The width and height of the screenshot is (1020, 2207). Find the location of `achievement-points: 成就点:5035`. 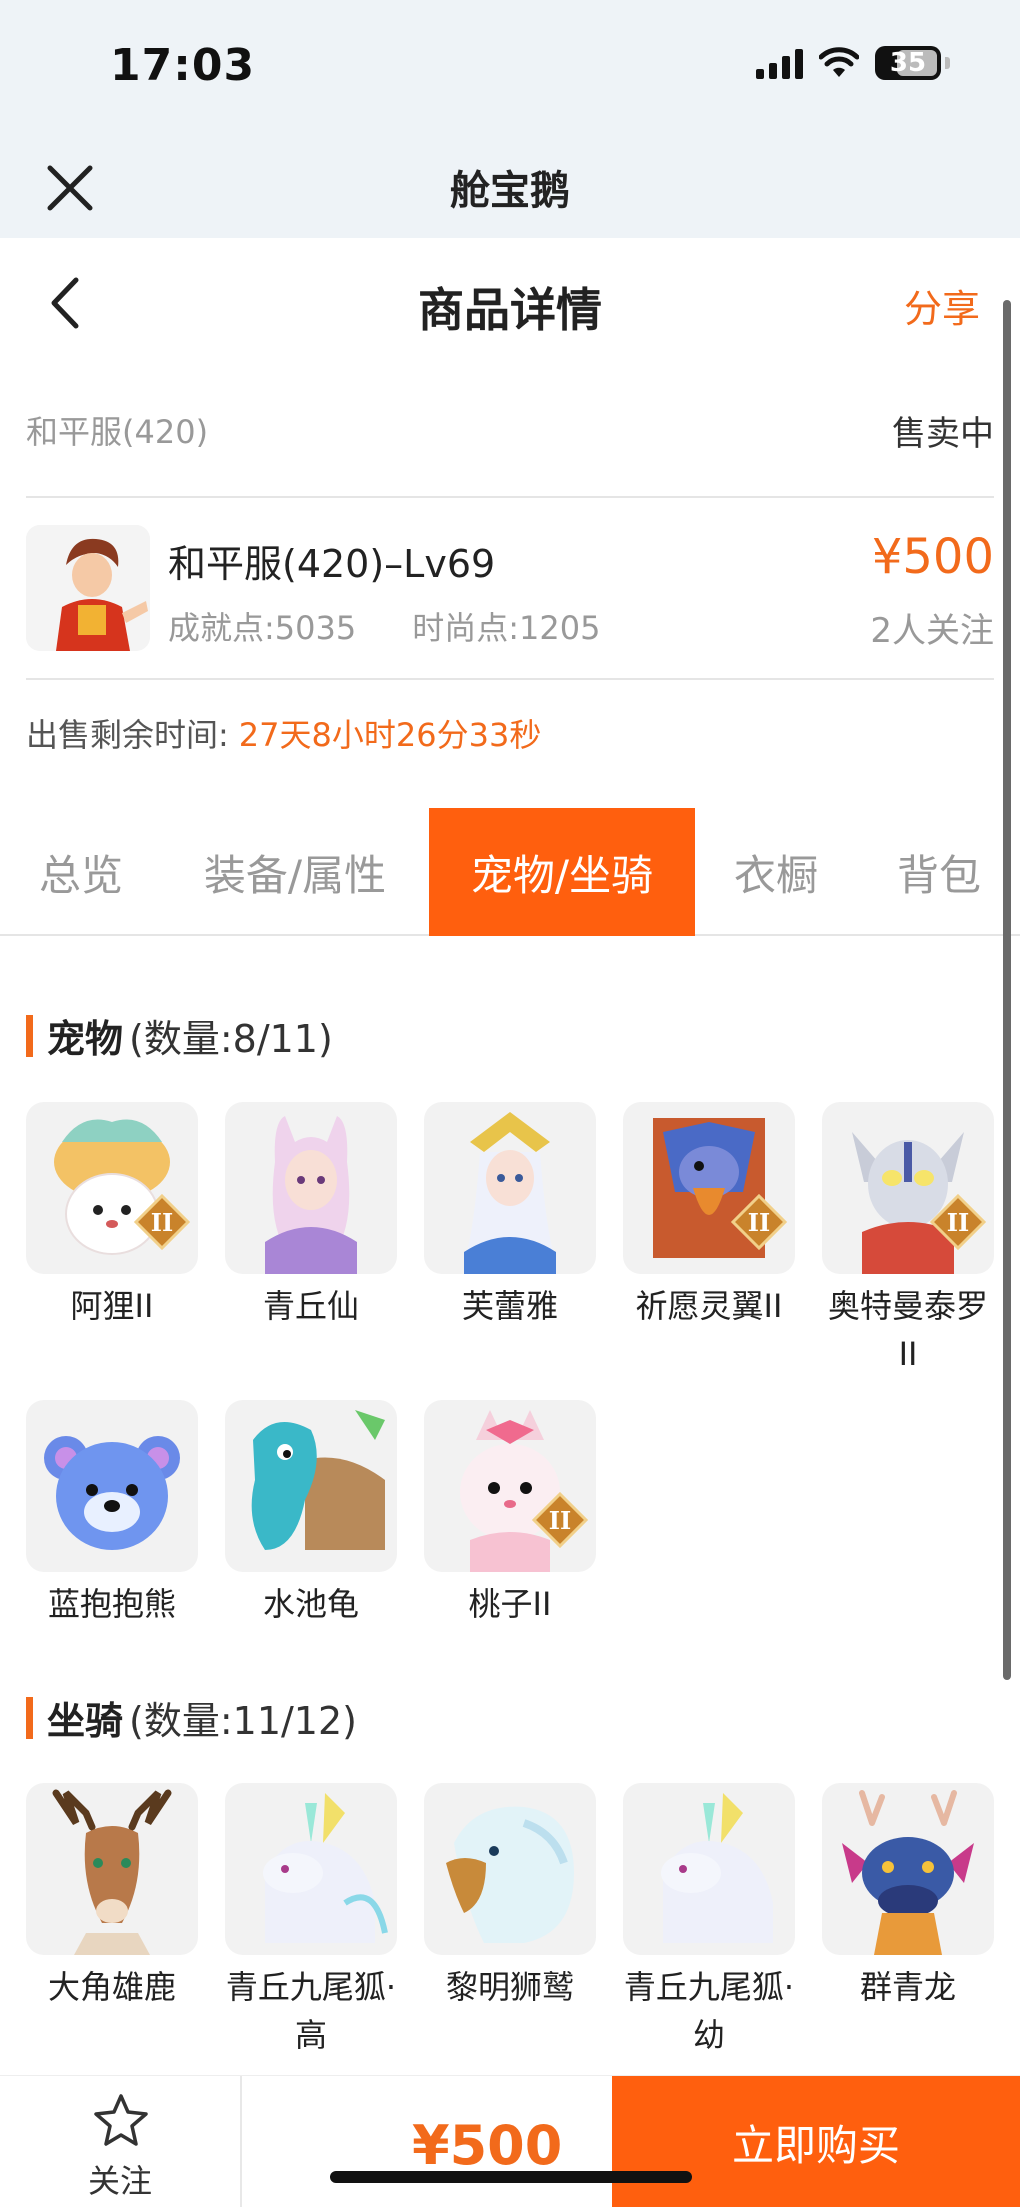

achievement-points: 成就点:5035 is located at coordinates (262, 628).